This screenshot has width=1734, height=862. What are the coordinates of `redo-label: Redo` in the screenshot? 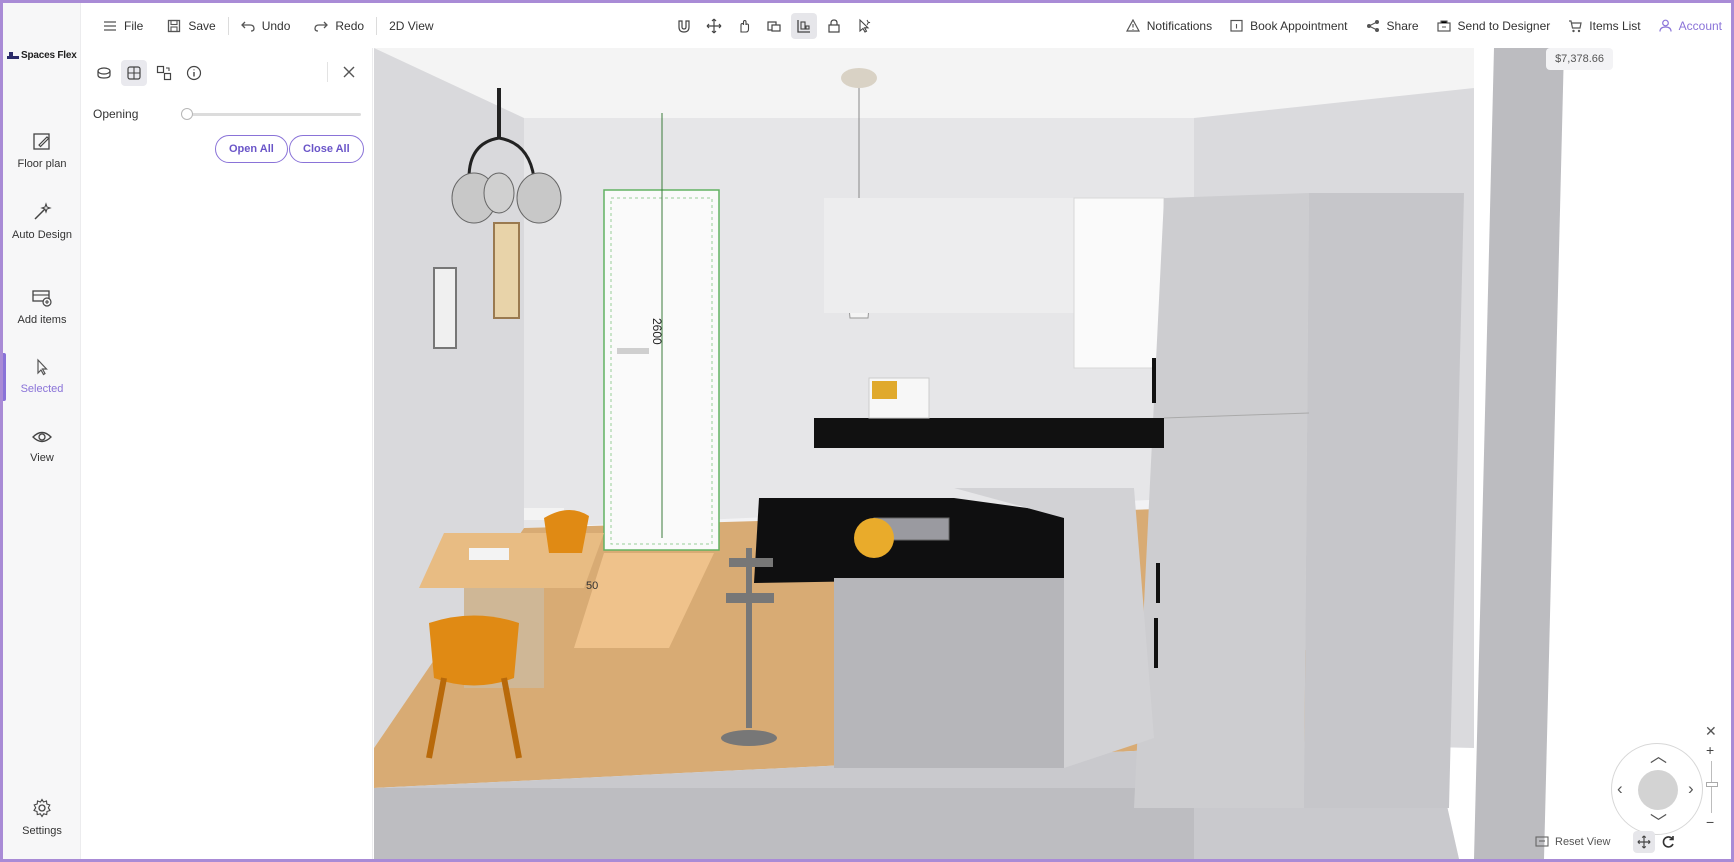 It's located at (350, 25).